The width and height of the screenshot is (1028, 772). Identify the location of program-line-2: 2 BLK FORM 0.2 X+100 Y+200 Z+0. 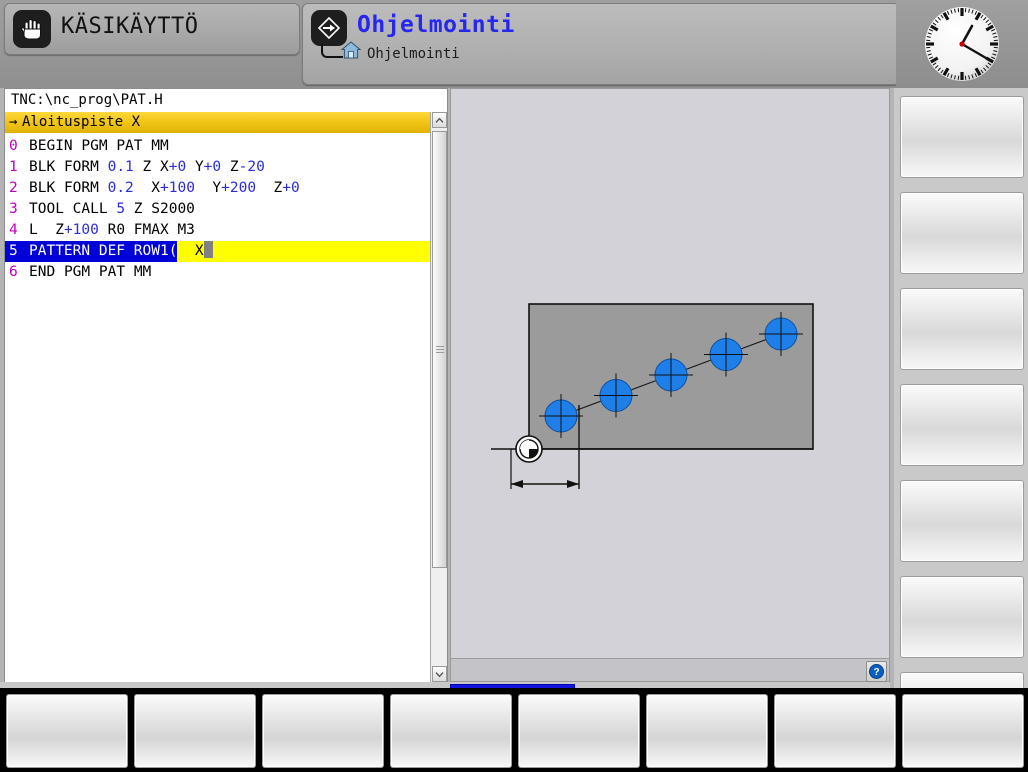
(218, 188).